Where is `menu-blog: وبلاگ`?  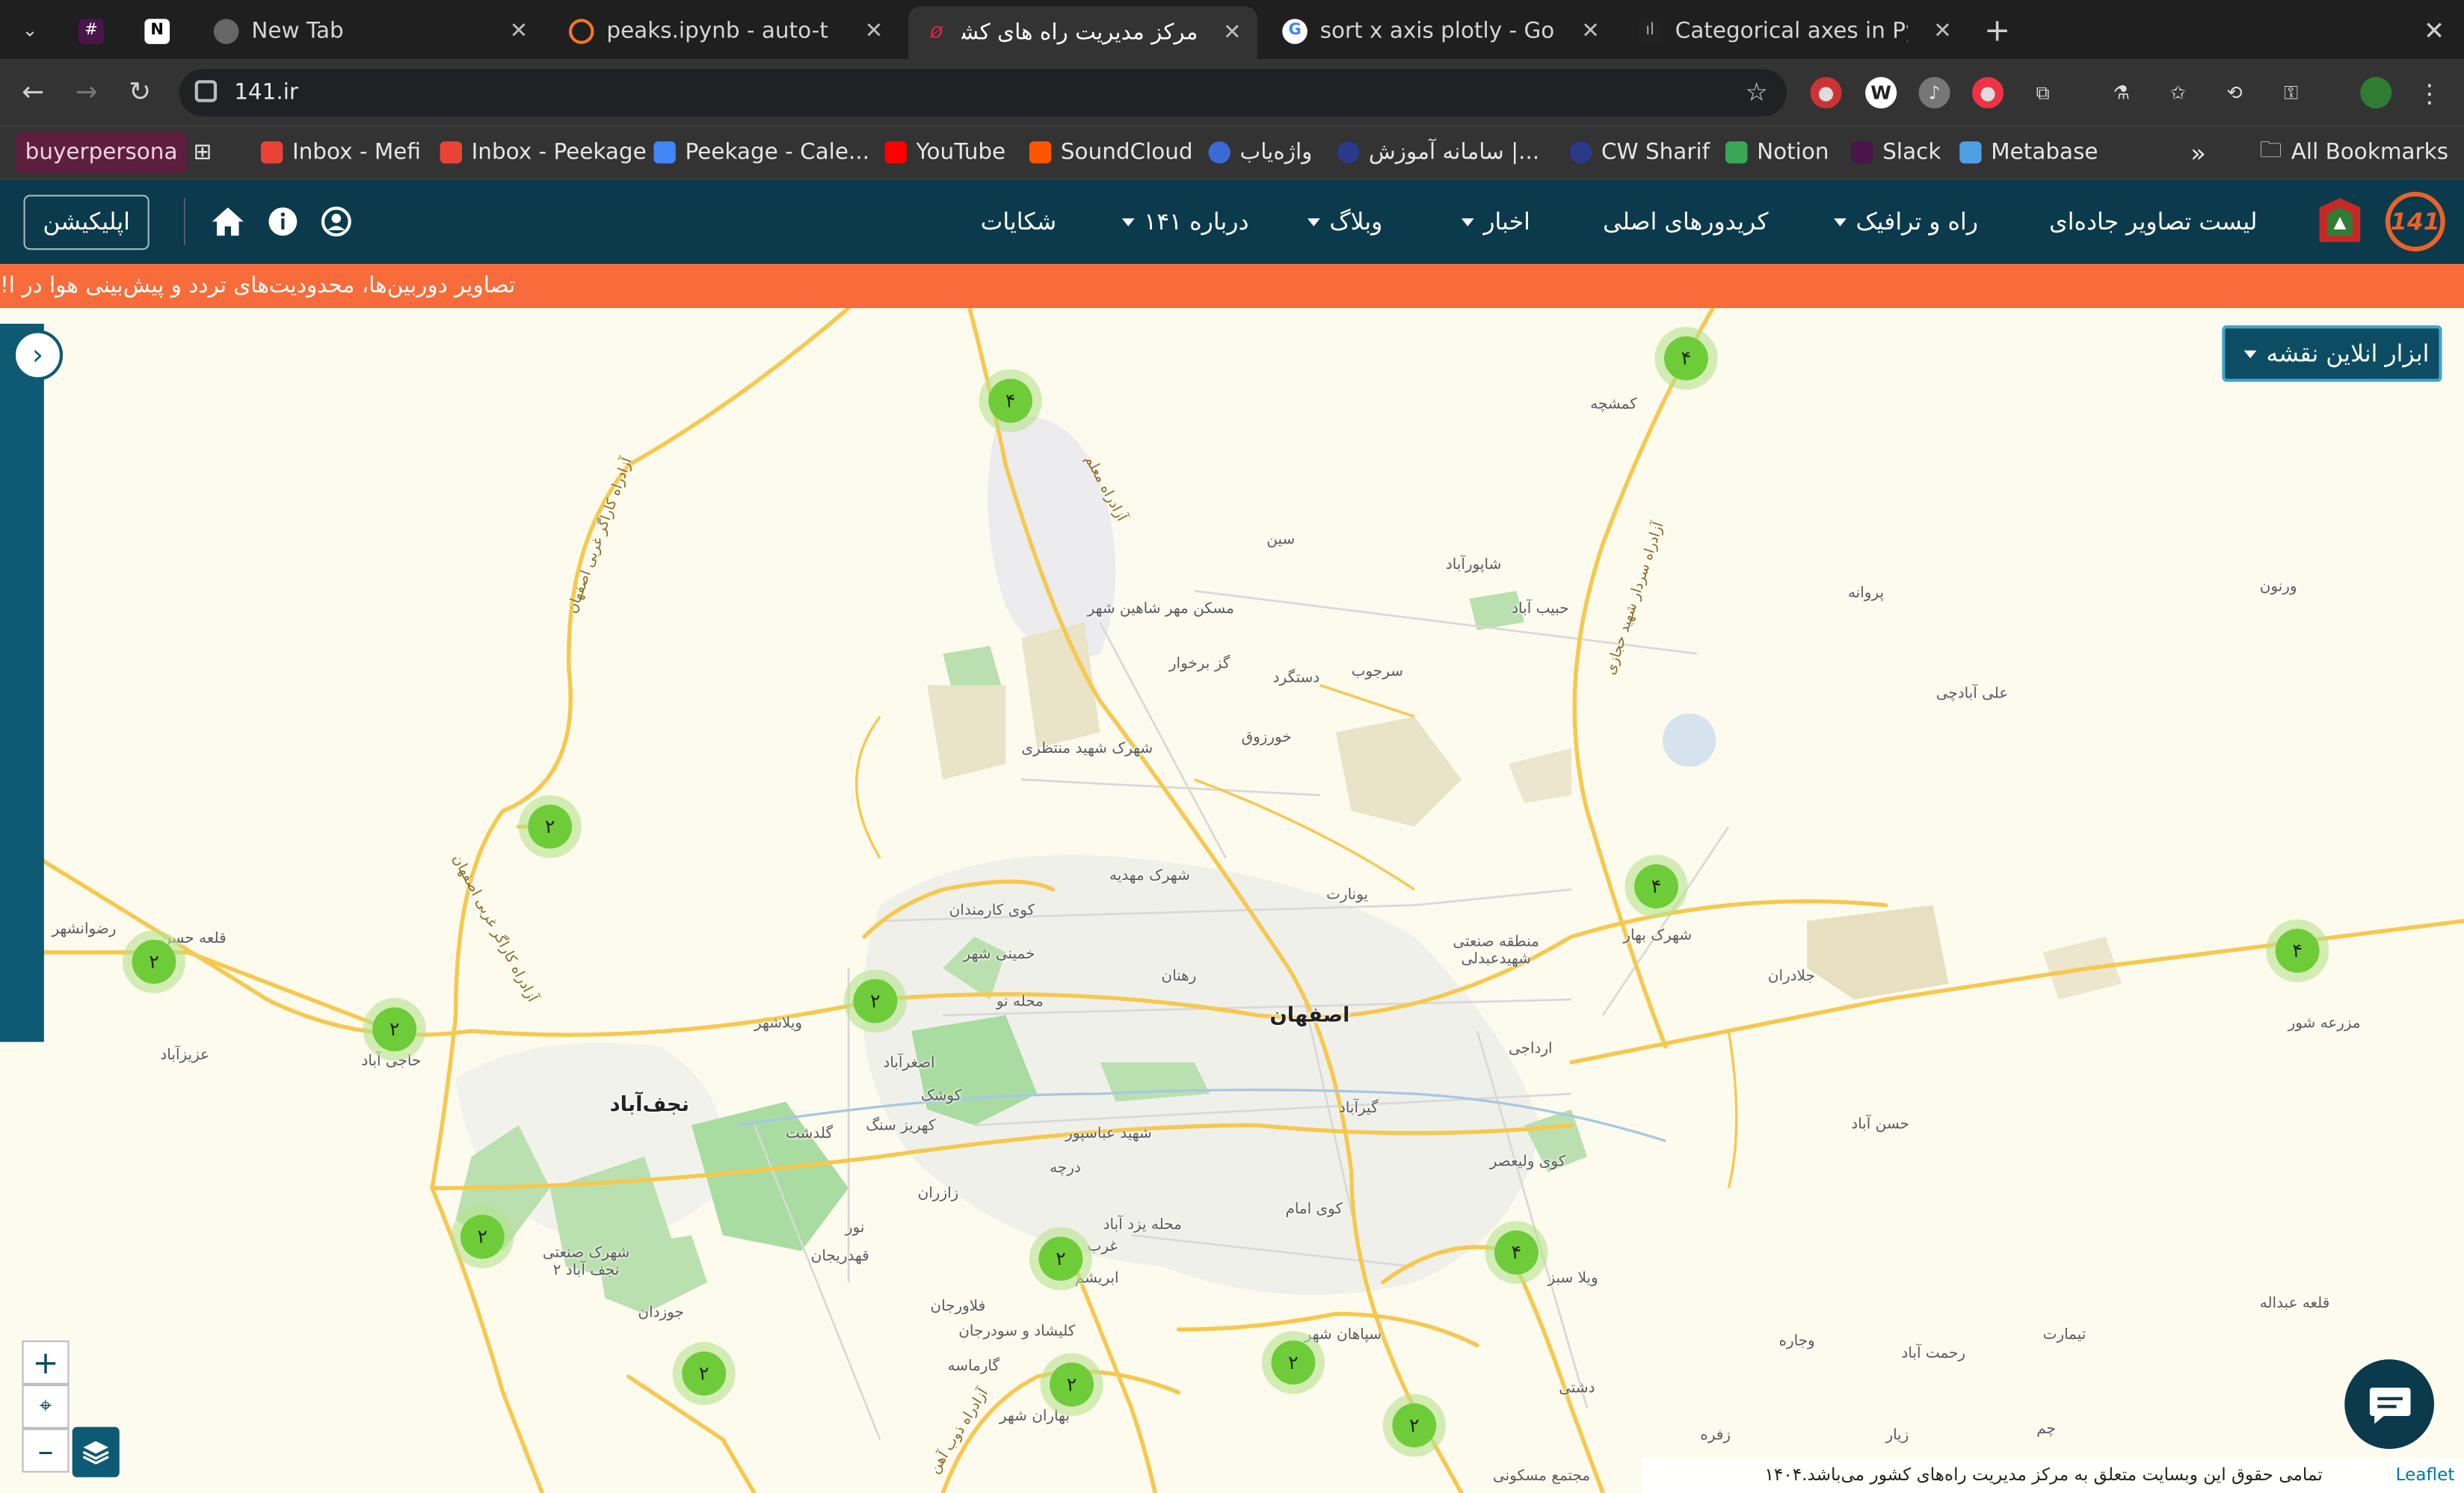 menu-blog: وبلاگ is located at coordinates (1344, 222).